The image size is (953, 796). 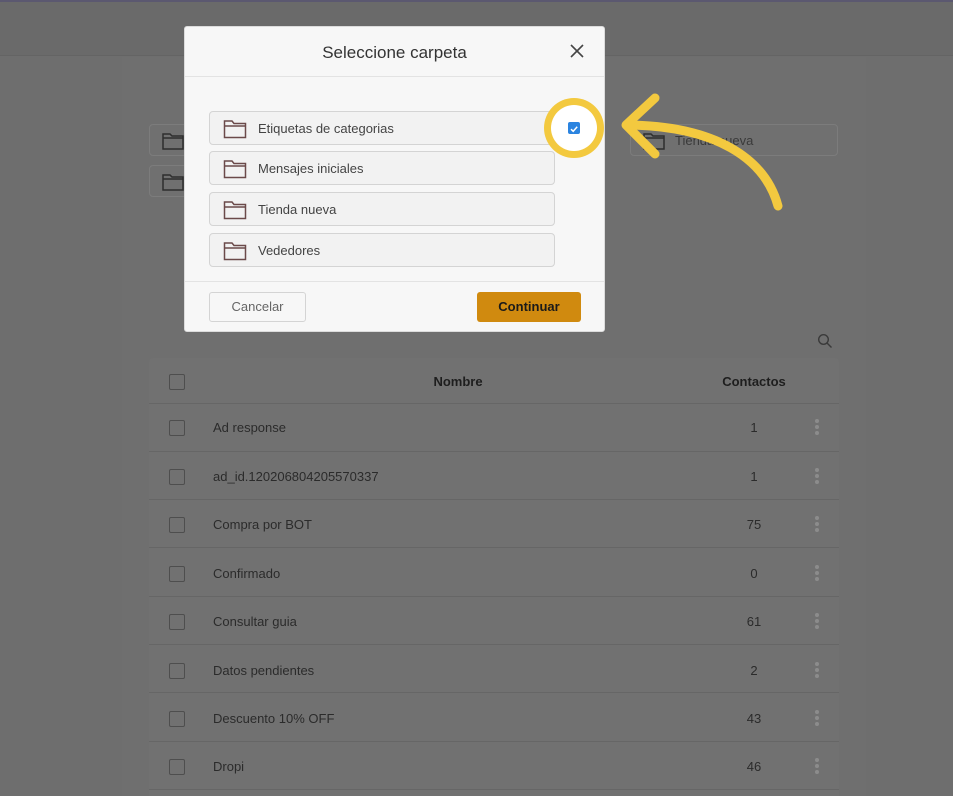 I want to click on close-icon, so click(x=577, y=51).